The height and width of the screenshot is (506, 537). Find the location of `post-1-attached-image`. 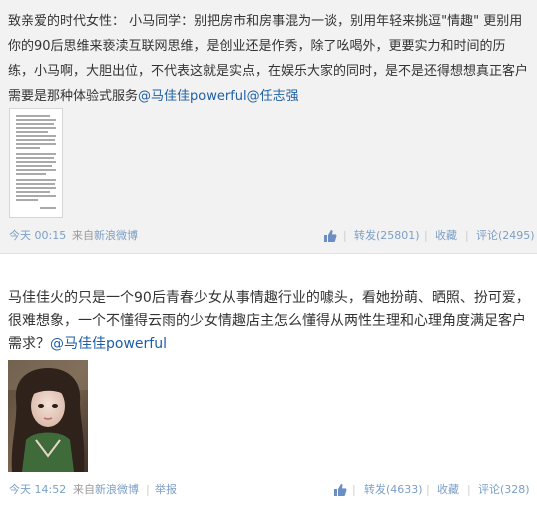

post-1-attached-image is located at coordinates (36, 163).